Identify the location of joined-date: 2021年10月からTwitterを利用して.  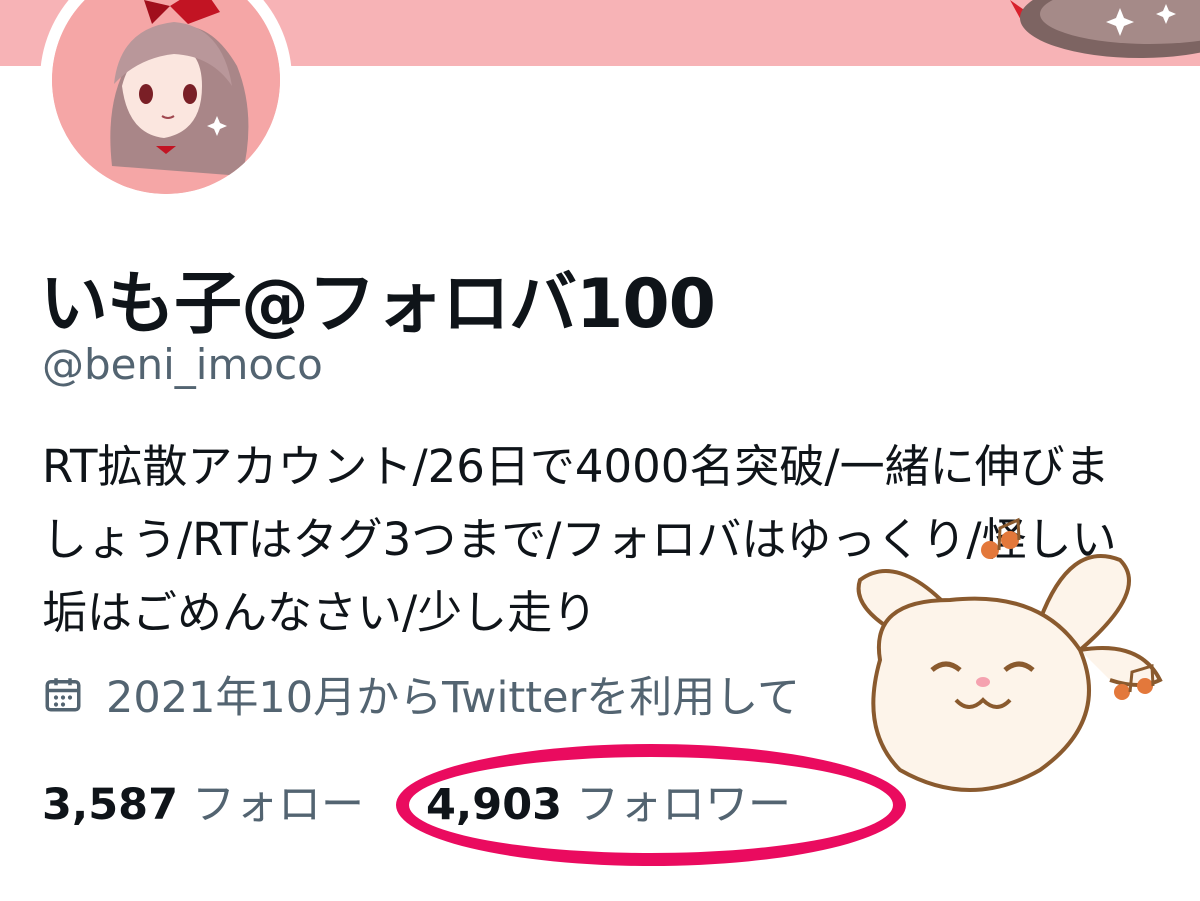
(421, 694).